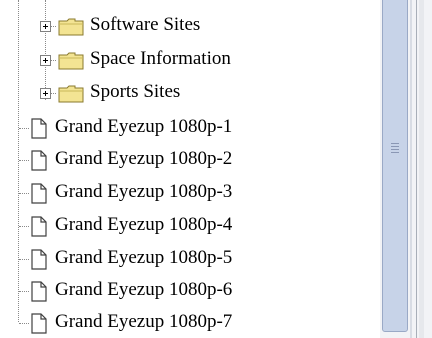 The width and height of the screenshot is (432, 338). What do you see at coordinates (395, 166) in the screenshot?
I see `scrollbar-thumb` at bounding box center [395, 166].